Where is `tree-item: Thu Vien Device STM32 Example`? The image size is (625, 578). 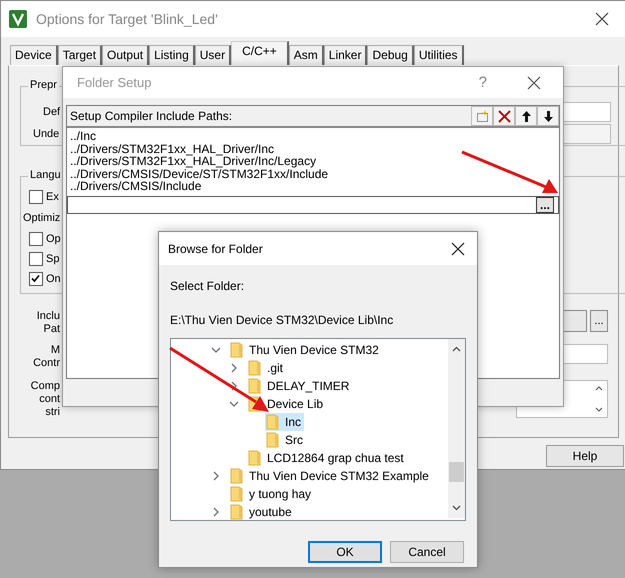
tree-item: Thu Vien Device STM32 Example is located at coordinates (330, 476).